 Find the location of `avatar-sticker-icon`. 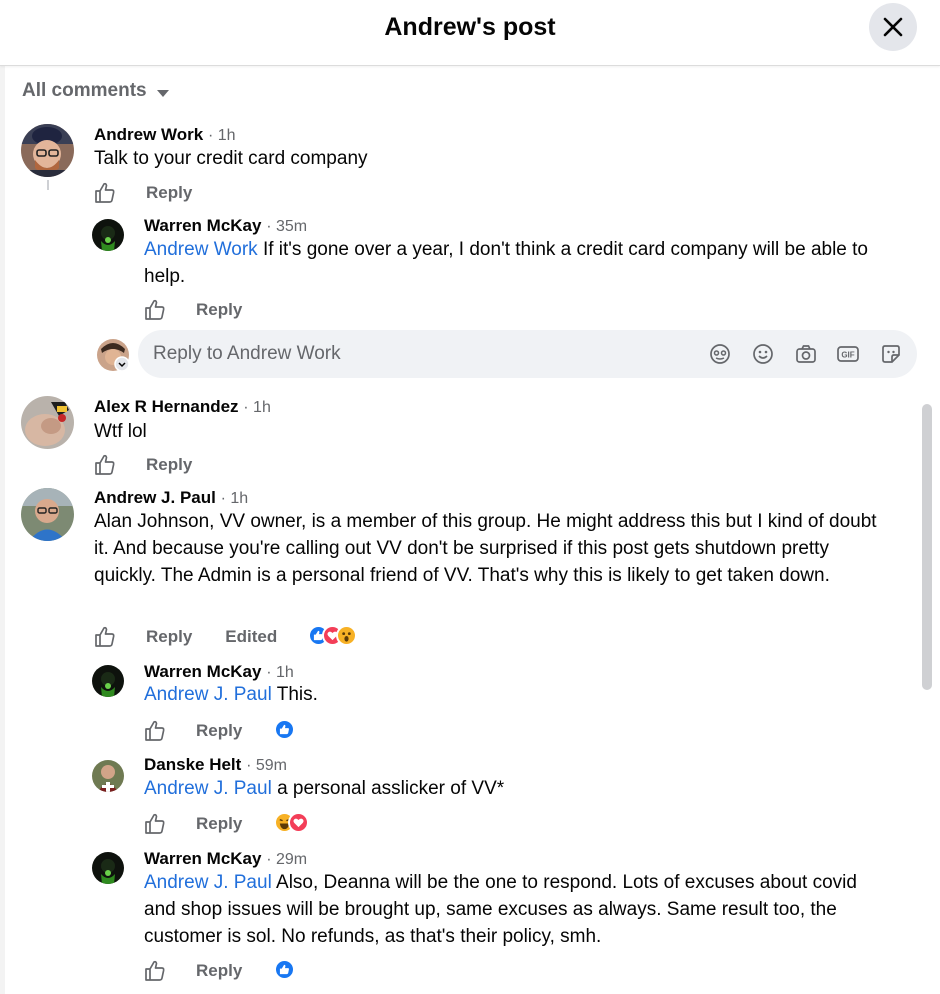

avatar-sticker-icon is located at coordinates (720, 354).